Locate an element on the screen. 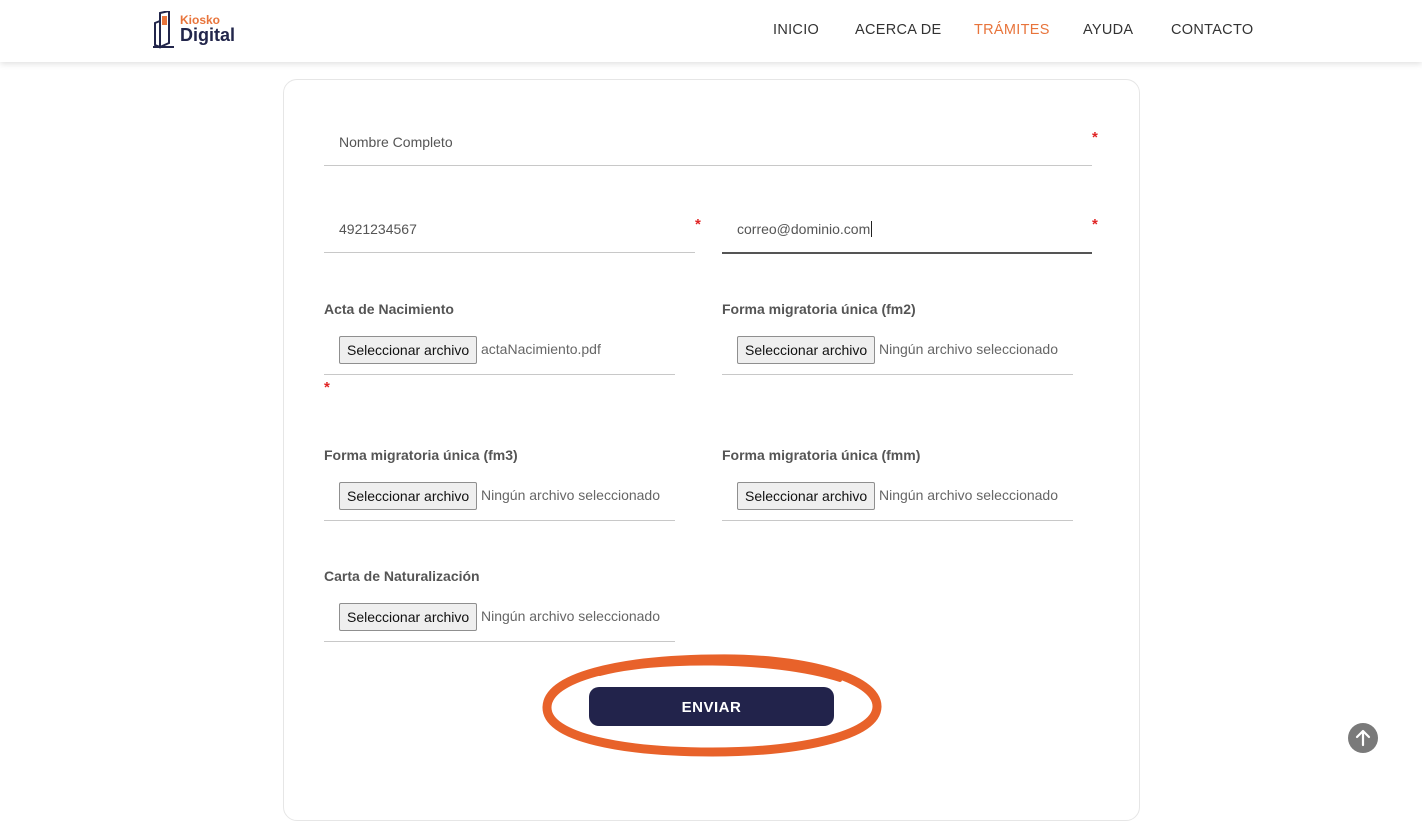 This screenshot has height=821, width=1422. full-name-placeholder: Nombre Completo is located at coordinates (396, 142).